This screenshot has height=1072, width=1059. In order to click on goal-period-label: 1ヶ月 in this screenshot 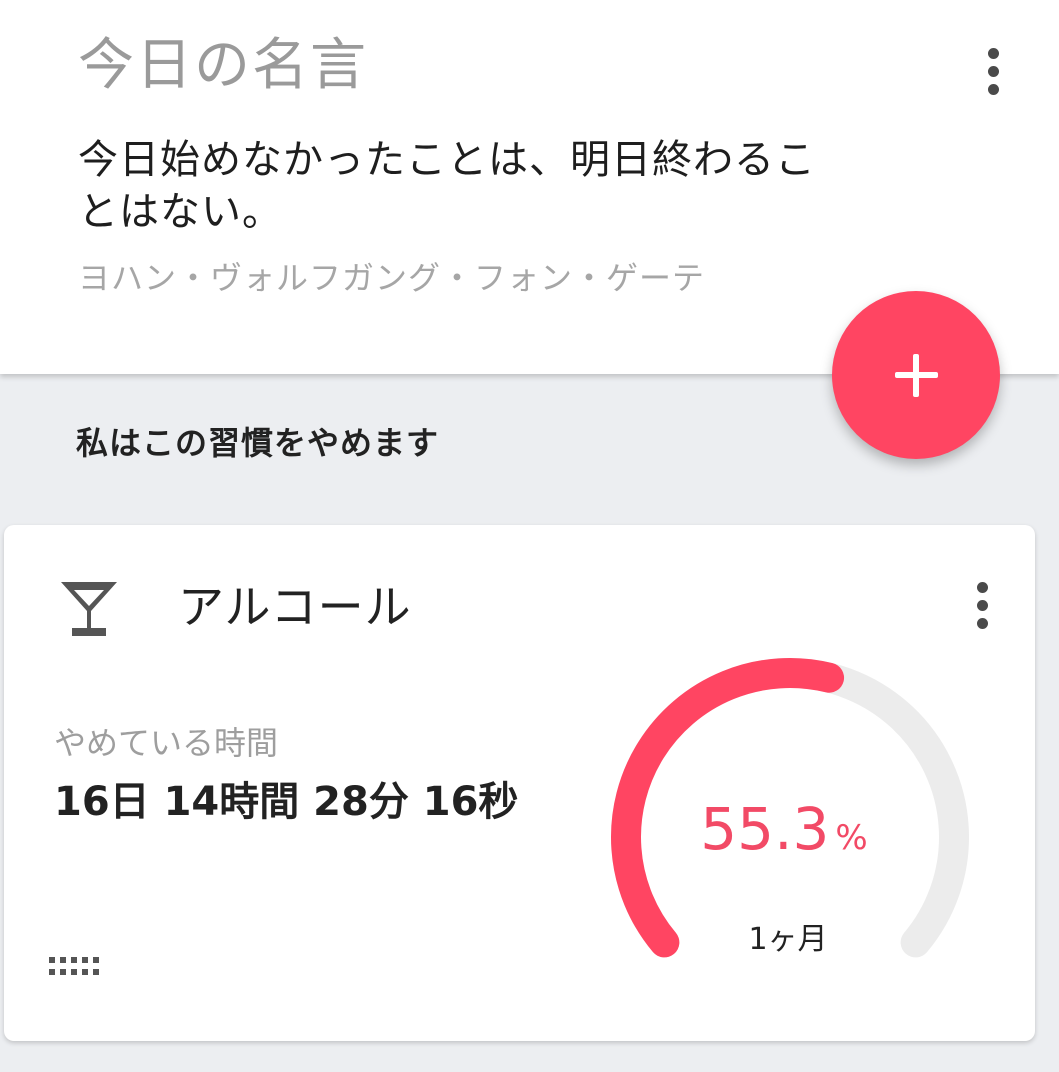, I will do `click(788, 939)`.